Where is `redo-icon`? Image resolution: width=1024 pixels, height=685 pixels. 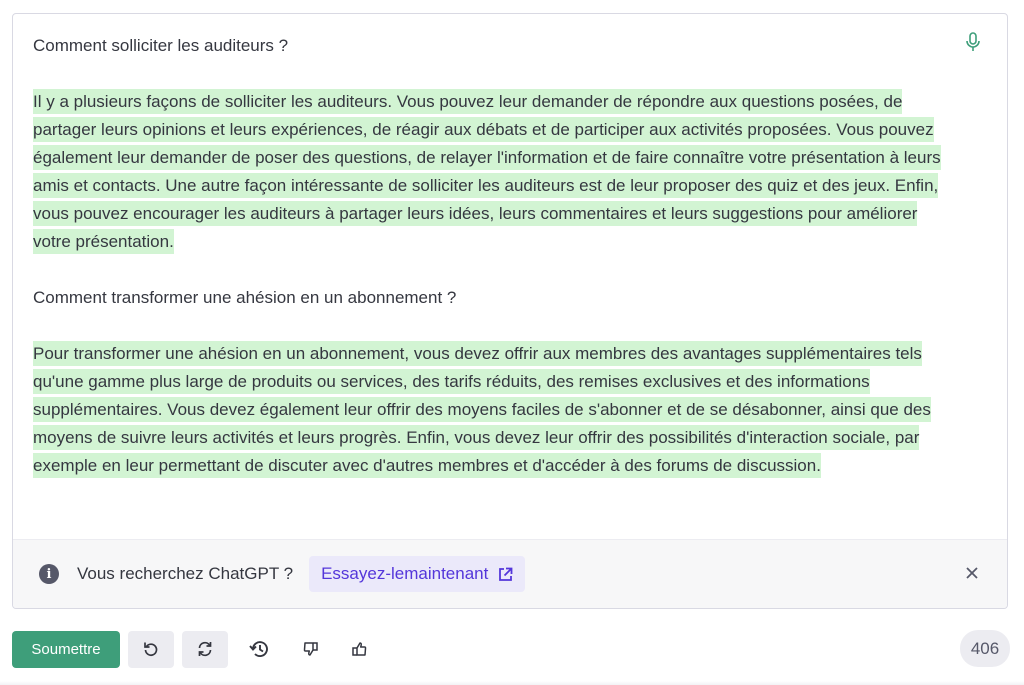 redo-icon is located at coordinates (205, 649).